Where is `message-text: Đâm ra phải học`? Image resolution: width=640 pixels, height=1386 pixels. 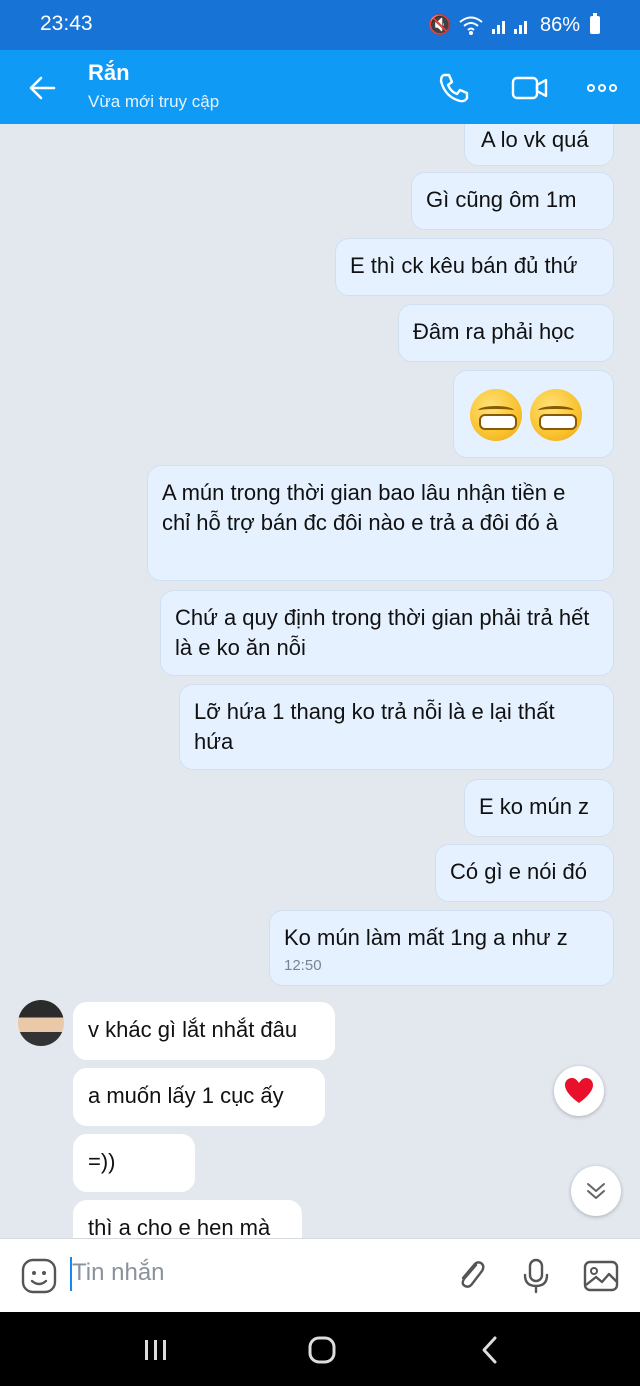 message-text: Đâm ra phải học is located at coordinates (494, 331).